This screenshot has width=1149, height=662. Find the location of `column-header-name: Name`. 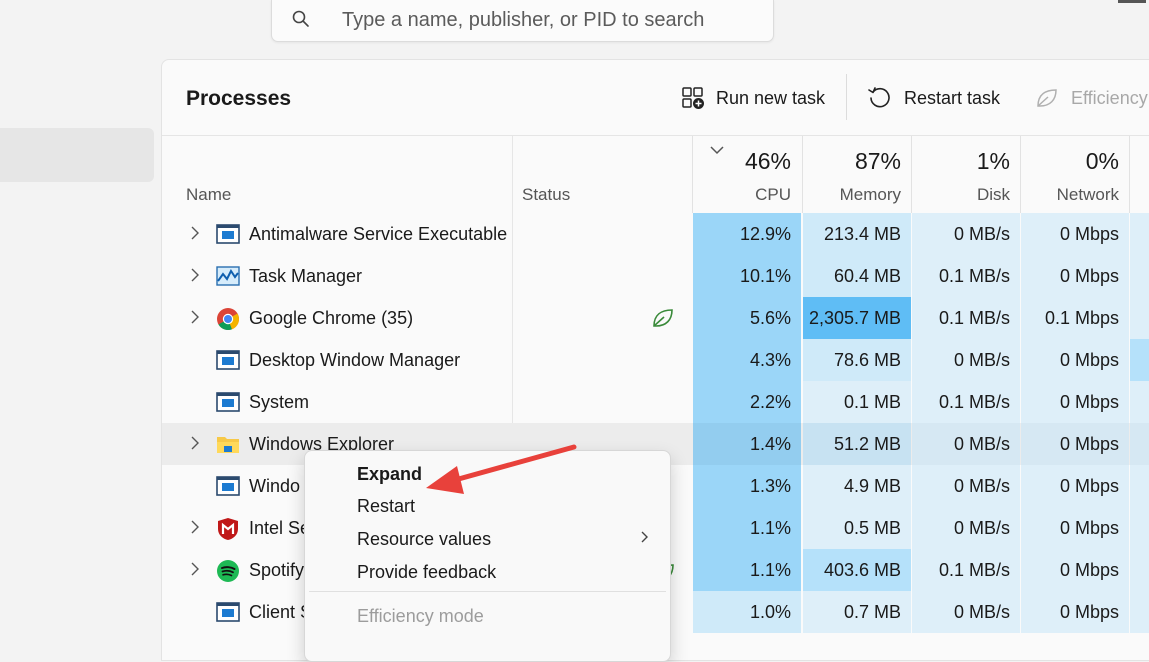

column-header-name: Name is located at coordinates (337, 174).